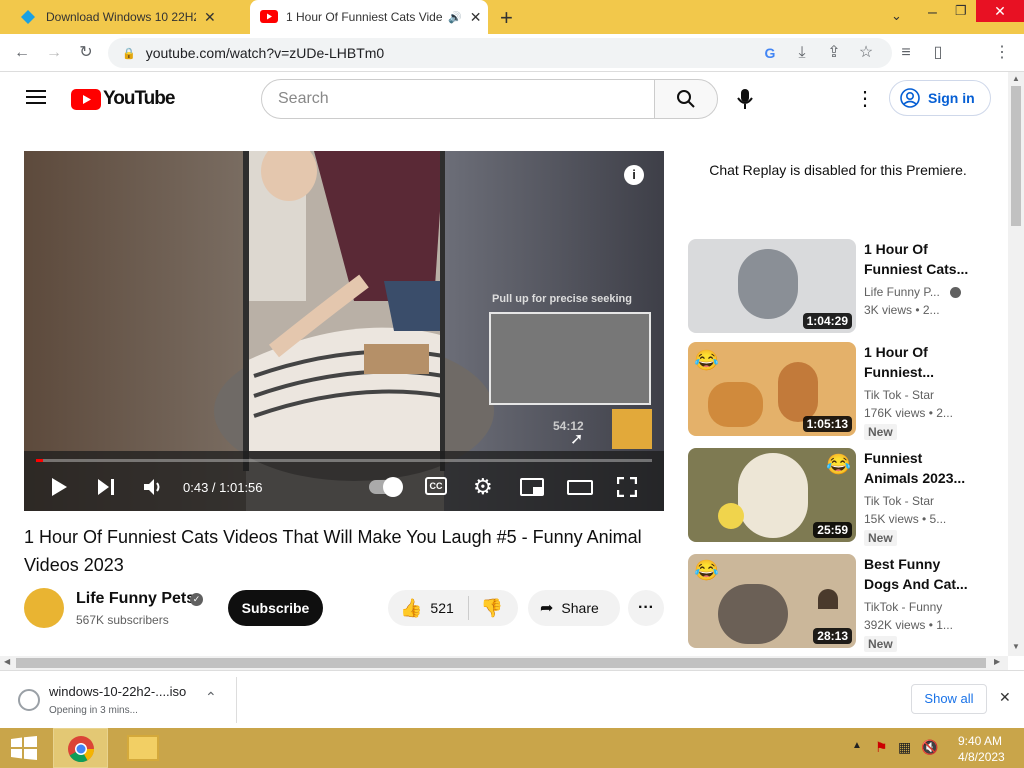 The image size is (1024, 768). Describe the element at coordinates (483, 487) in the screenshot. I see `settings-gear-icon: ⚙` at that location.